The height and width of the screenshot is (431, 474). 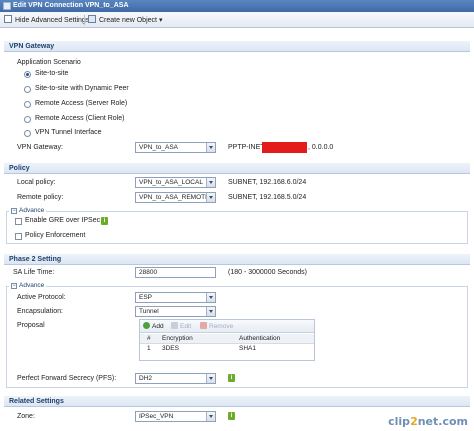 I want to click on hide-advanced-label: Hide Advanced Settings, so click(x=52, y=20).